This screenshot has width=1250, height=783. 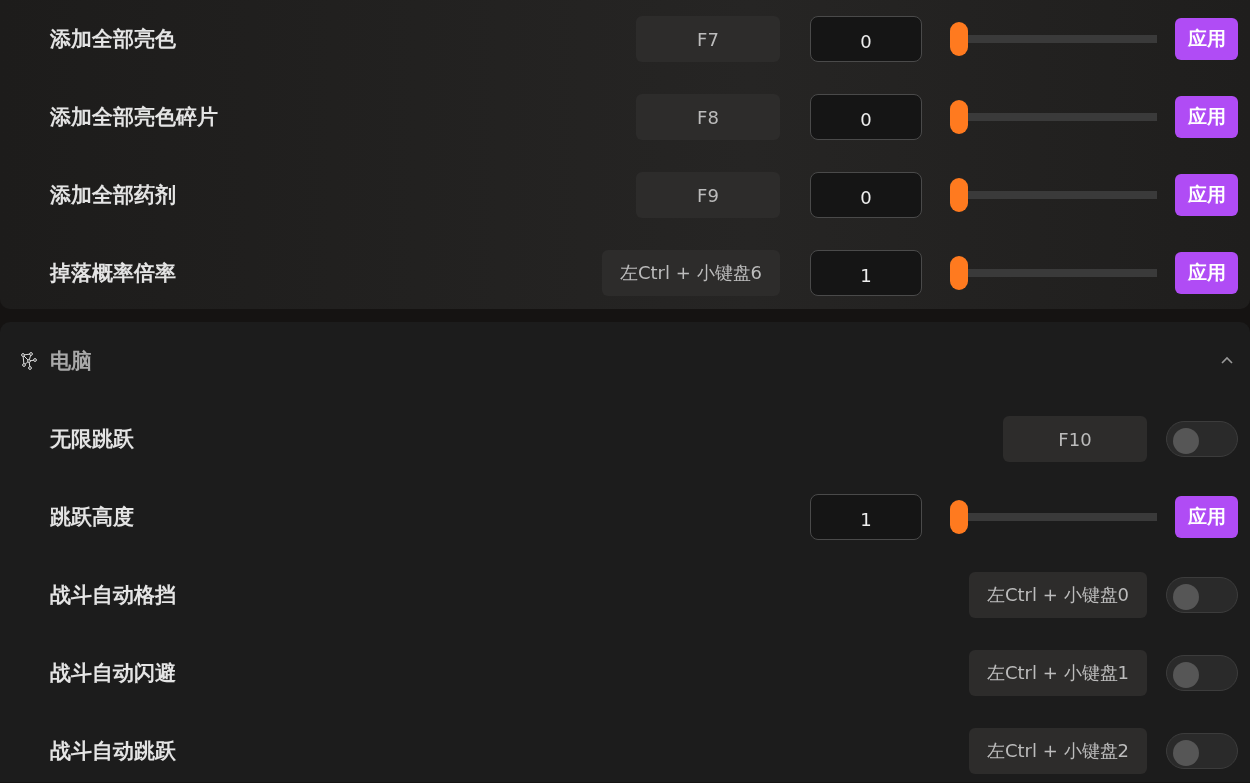 What do you see at coordinates (30, 361) in the screenshot?
I see `network-nodes-icon` at bounding box center [30, 361].